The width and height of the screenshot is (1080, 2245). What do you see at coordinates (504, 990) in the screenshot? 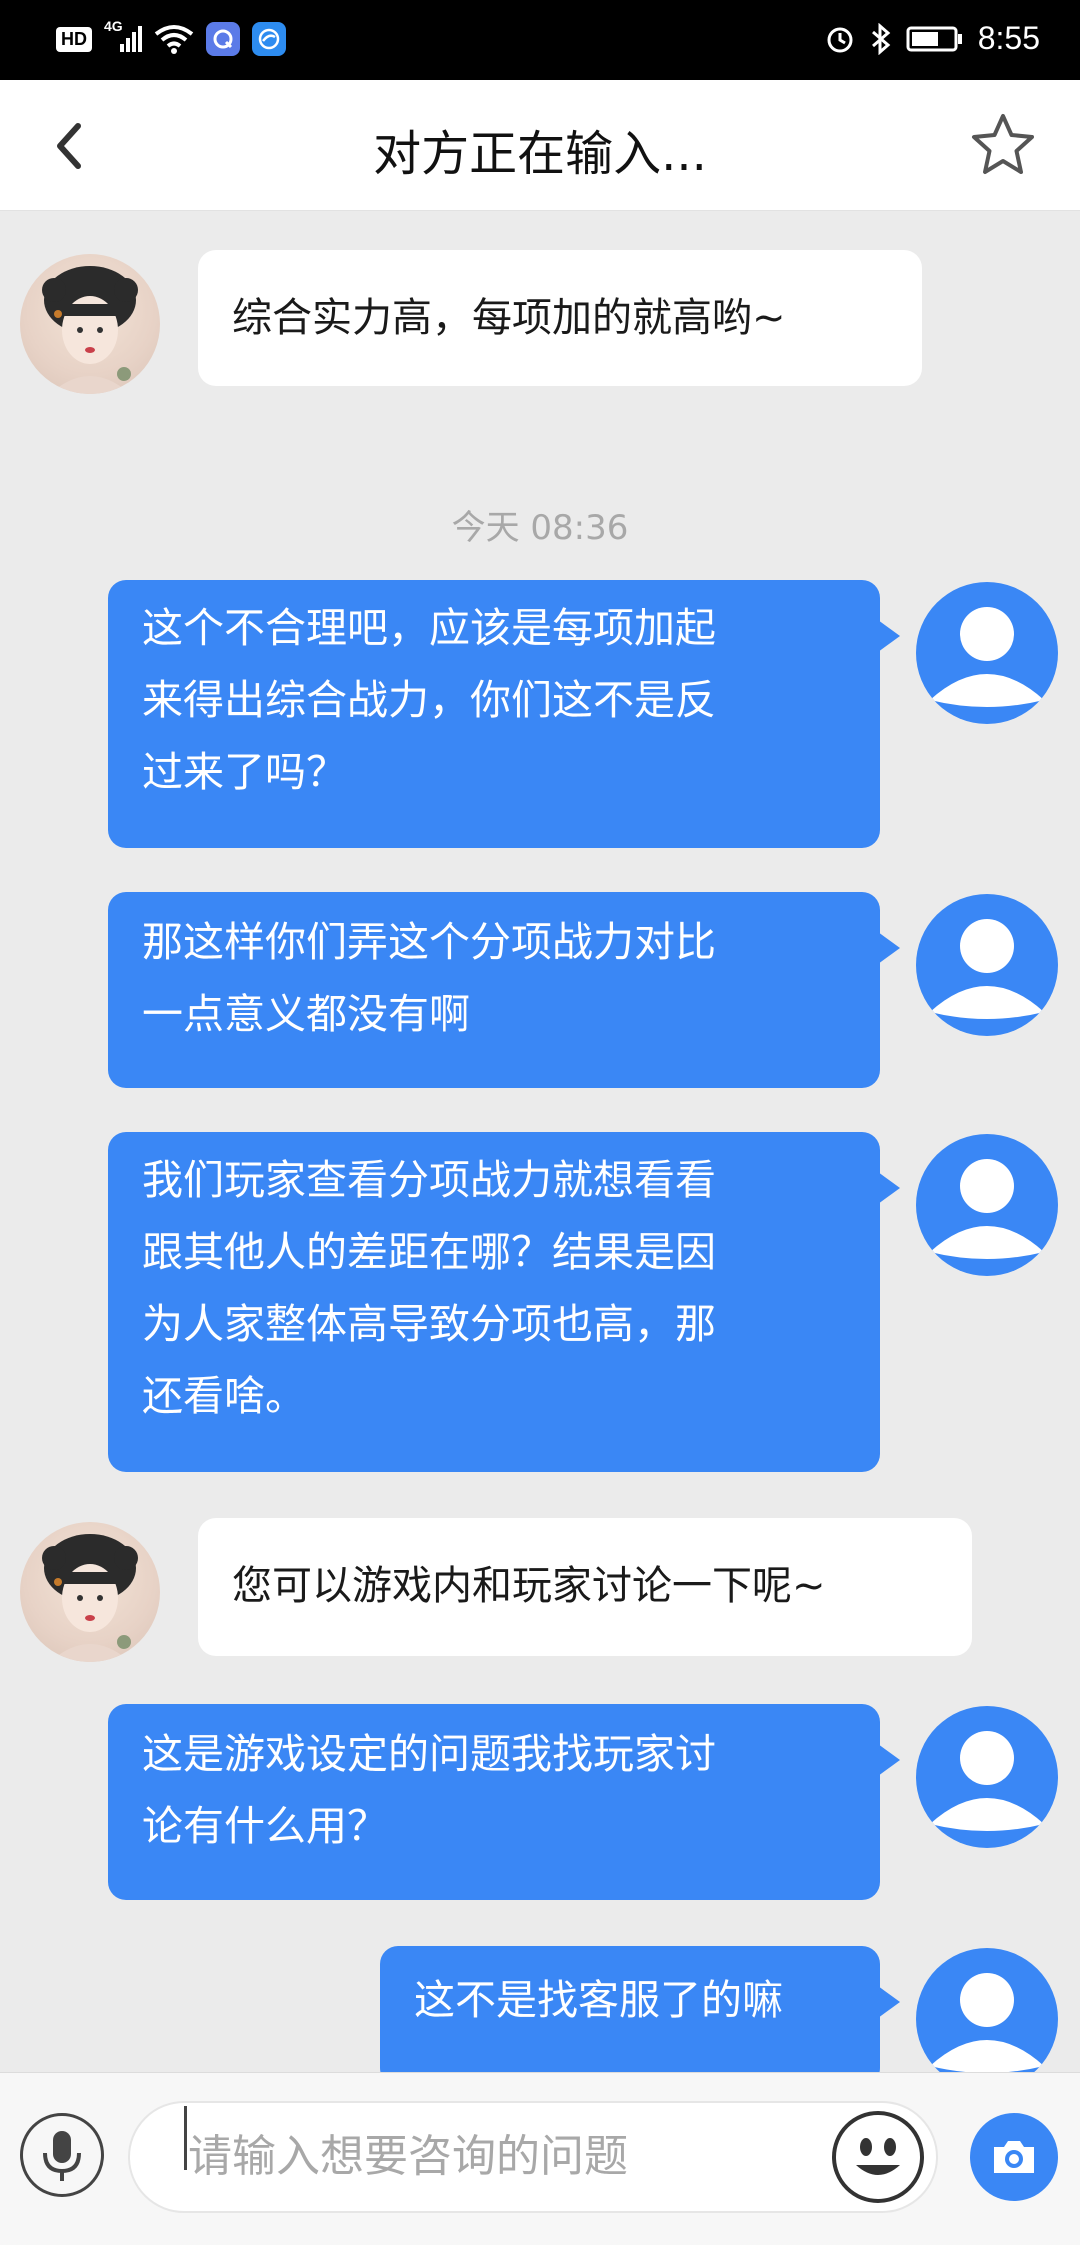
I see `user-message-bubble: 那这样你们弄这个分项战力对比 一点意义都没有啊` at bounding box center [504, 990].